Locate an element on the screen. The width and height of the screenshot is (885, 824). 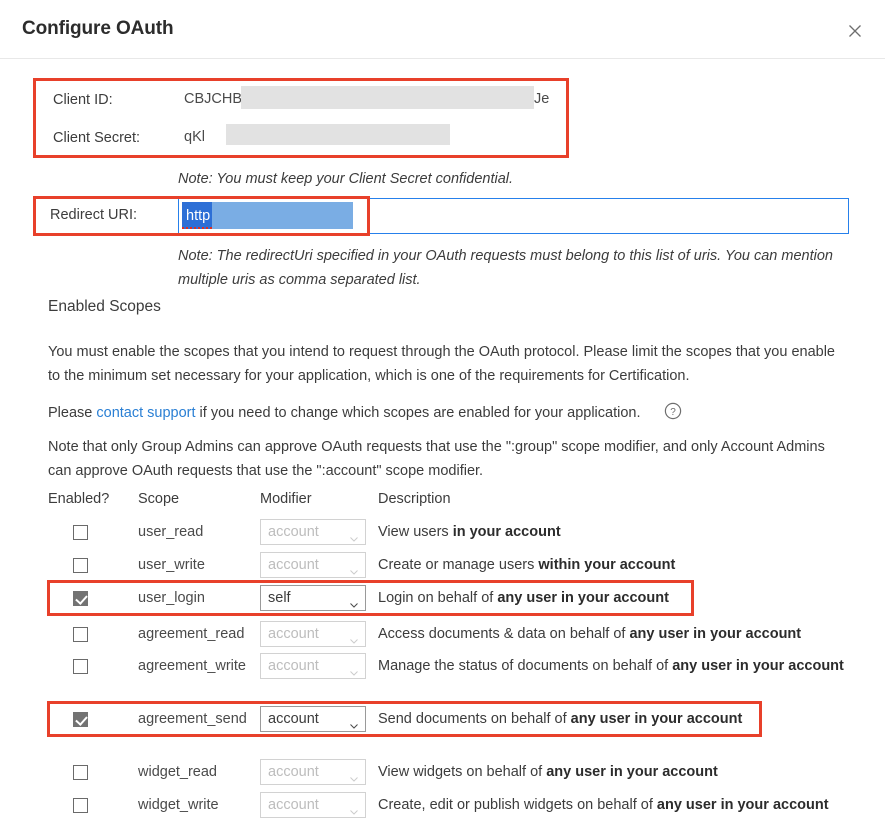
modifier-select: self is located at coordinates (313, 598).